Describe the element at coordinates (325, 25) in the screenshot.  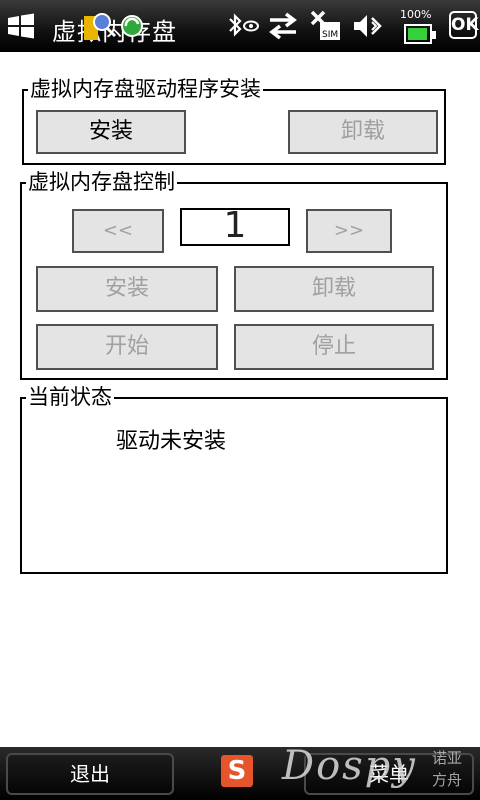
I see `no-sim-icon: SIM` at that location.